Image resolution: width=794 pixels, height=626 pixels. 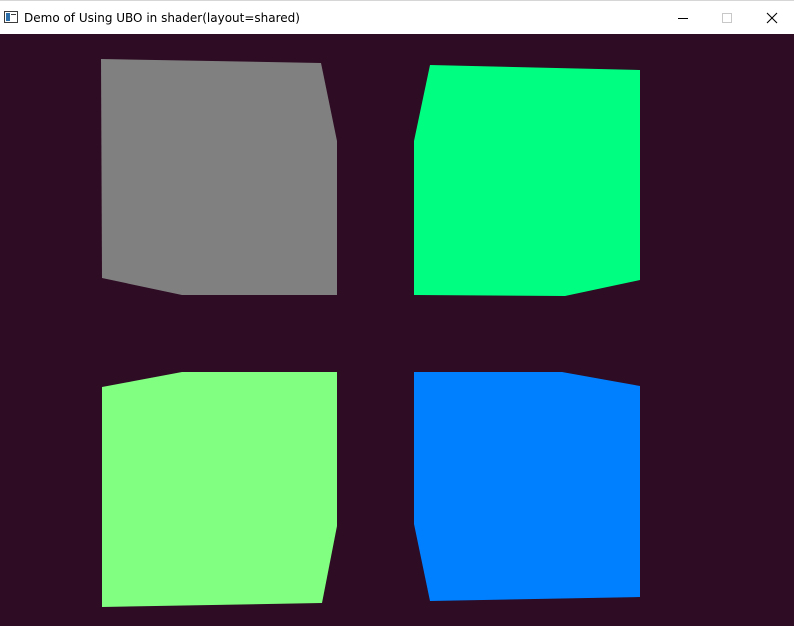 I want to click on minimize-icon, so click(x=683, y=18).